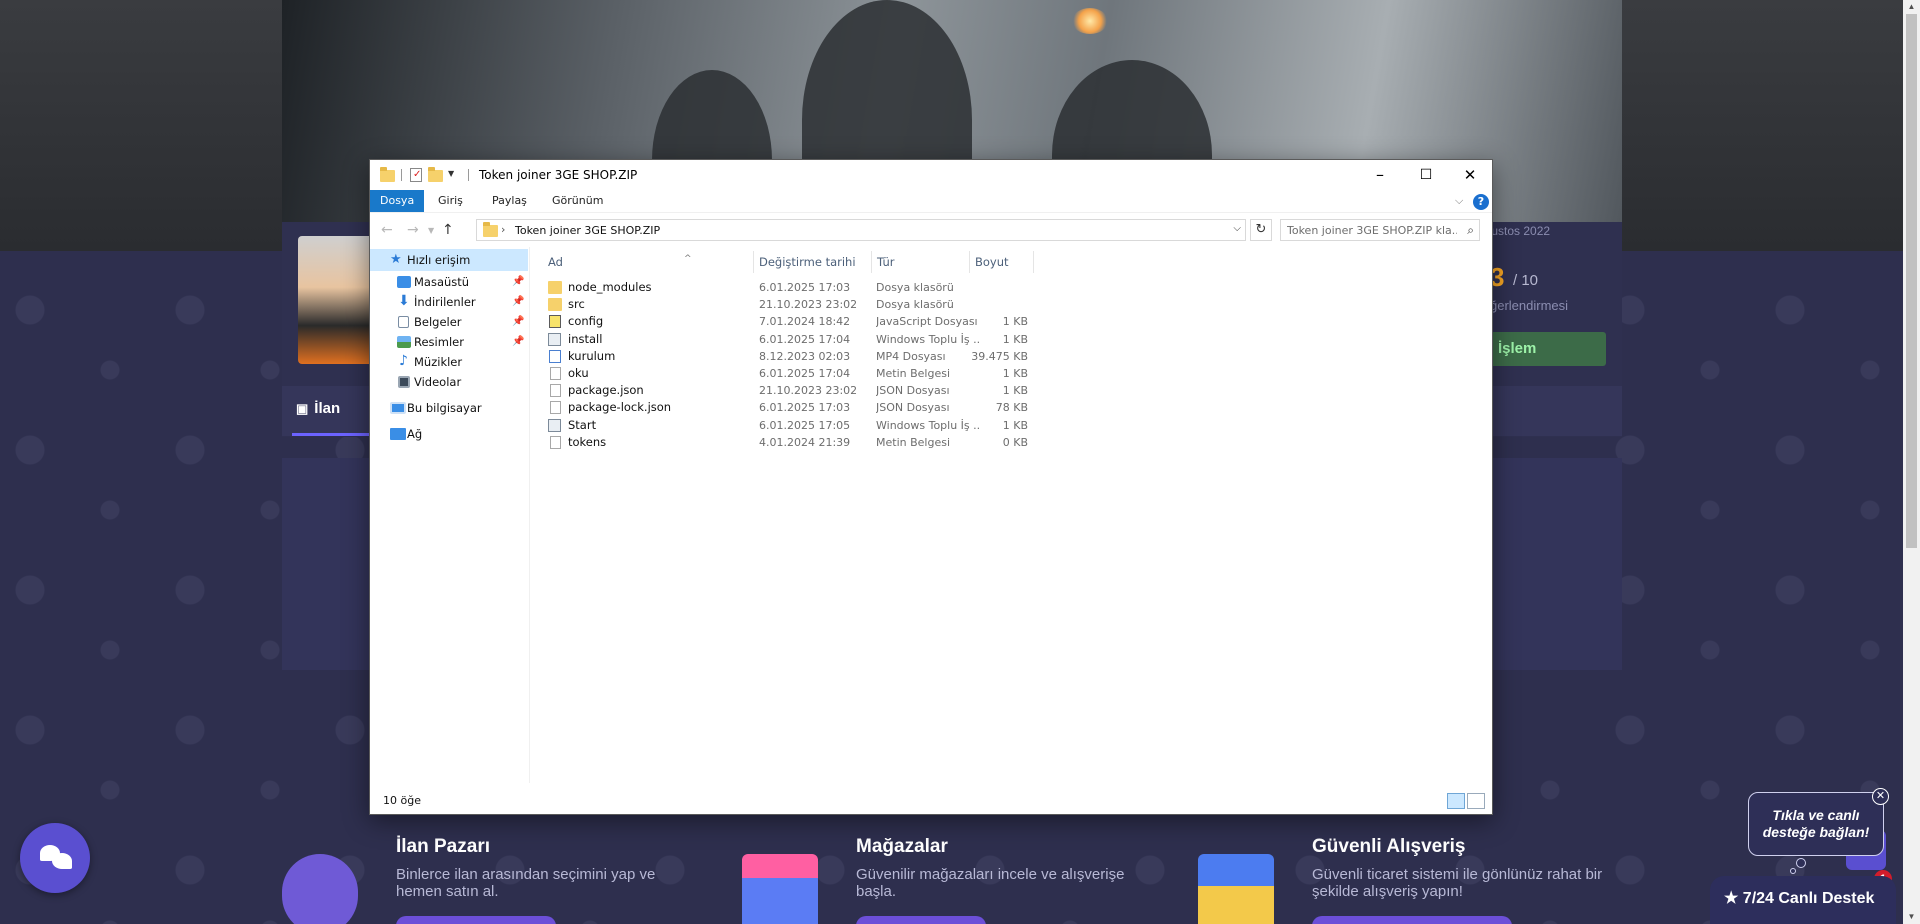 The image size is (1920, 924). What do you see at coordinates (503, 229) in the screenshot?
I see `chevron-right-icon: ›` at bounding box center [503, 229].